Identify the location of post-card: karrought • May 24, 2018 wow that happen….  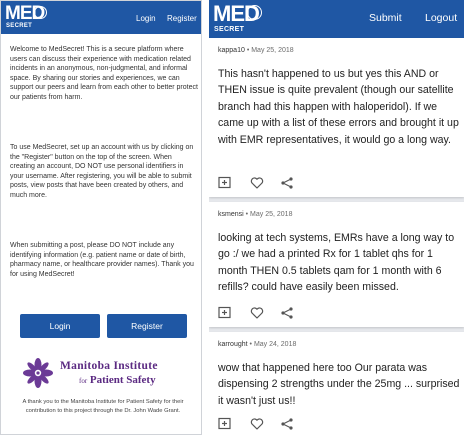
(336, 383).